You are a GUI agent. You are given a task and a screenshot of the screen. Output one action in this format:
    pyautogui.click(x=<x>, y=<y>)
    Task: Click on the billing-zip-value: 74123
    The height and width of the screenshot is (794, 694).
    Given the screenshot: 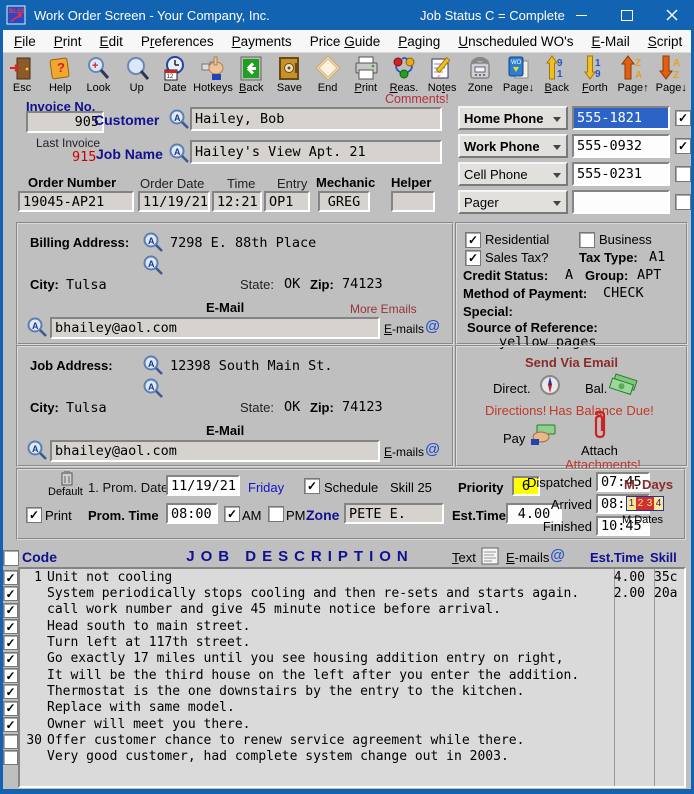 What is the action you would take?
    pyautogui.click(x=362, y=284)
    